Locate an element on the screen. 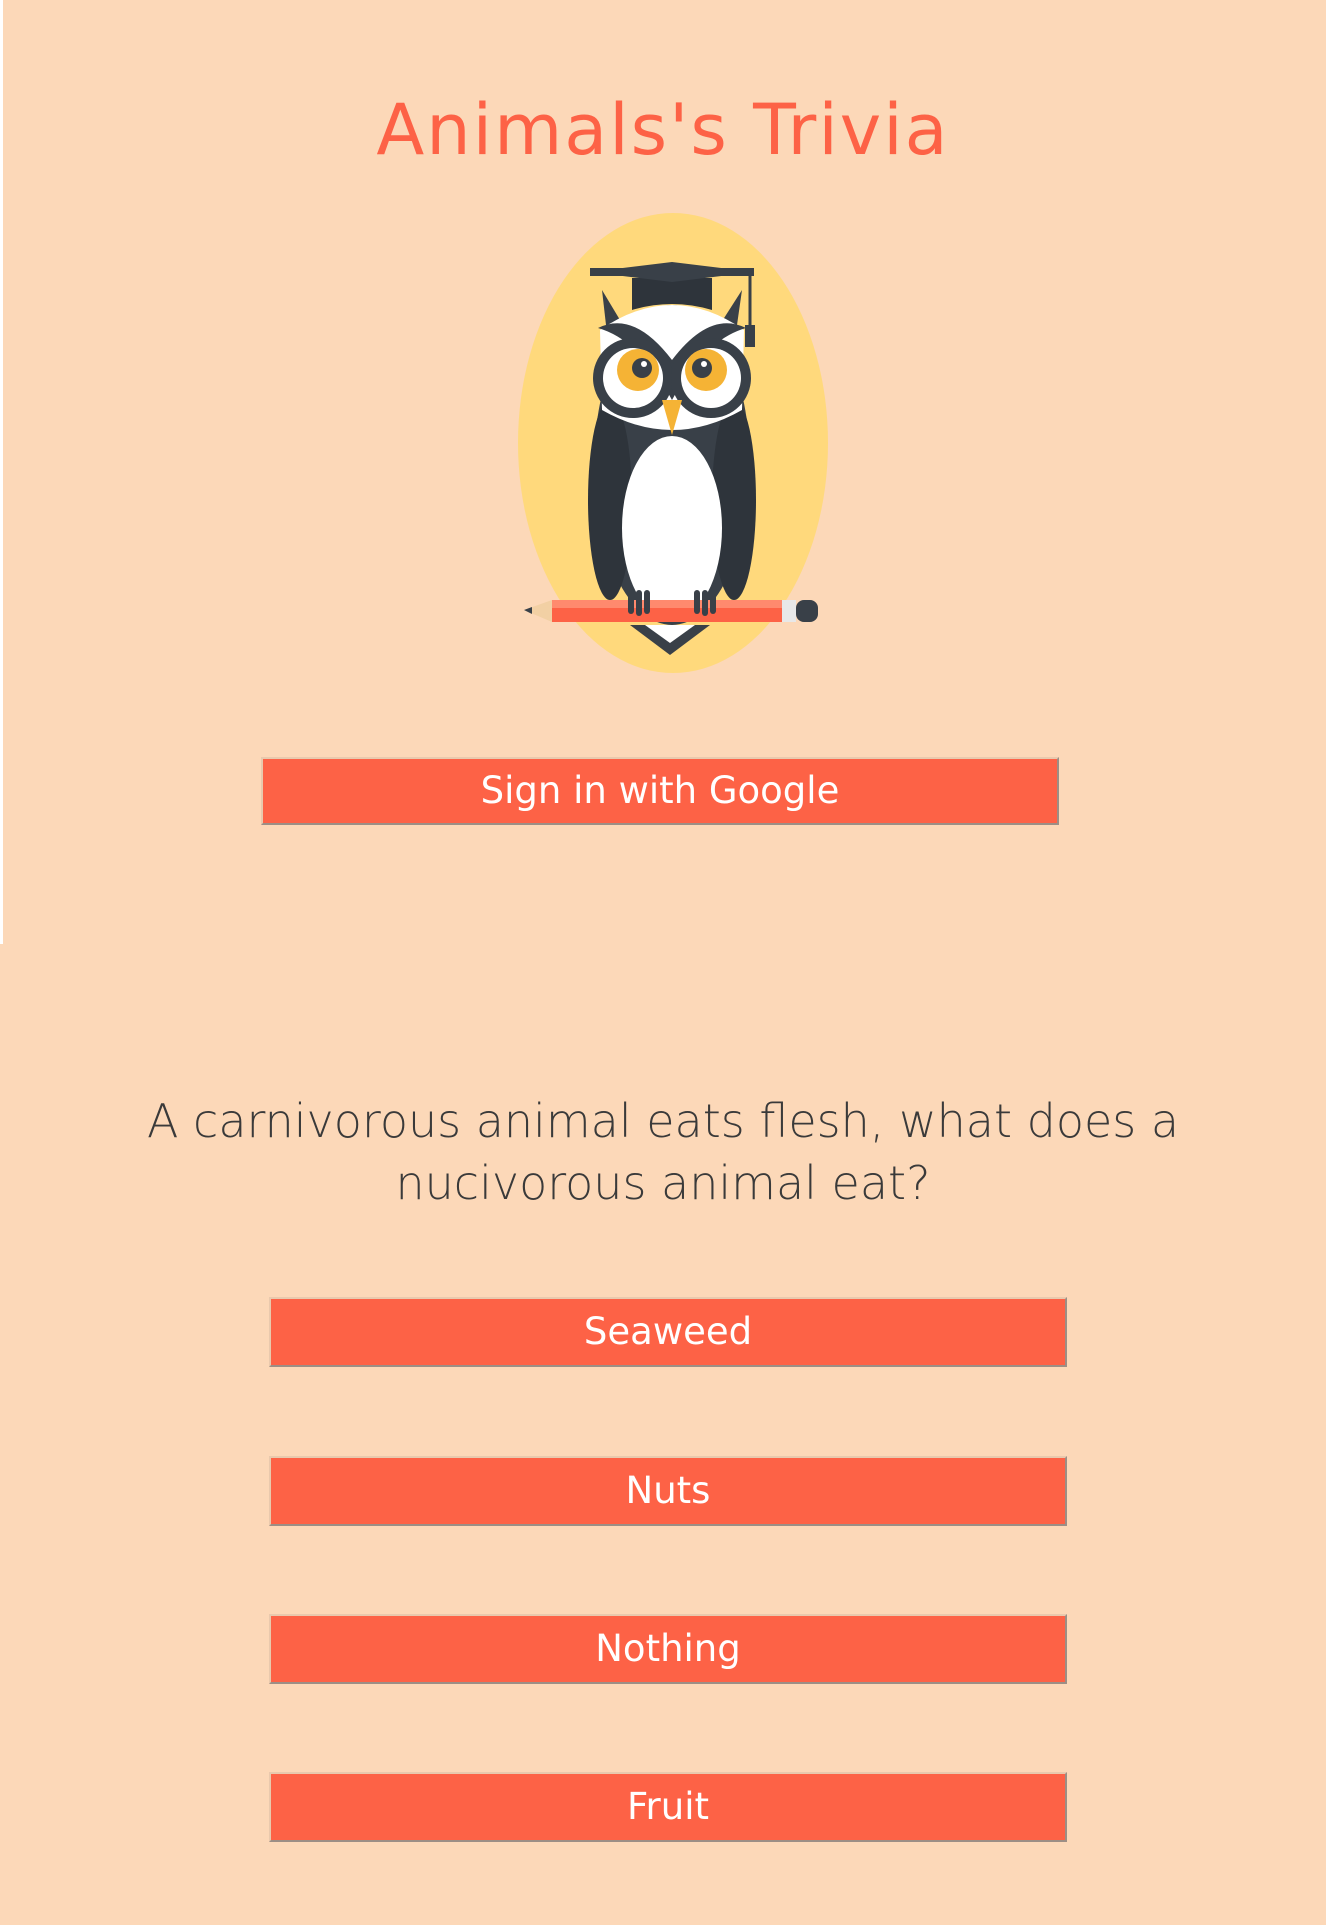  owl-graduate-icon is located at coordinates (673, 443).